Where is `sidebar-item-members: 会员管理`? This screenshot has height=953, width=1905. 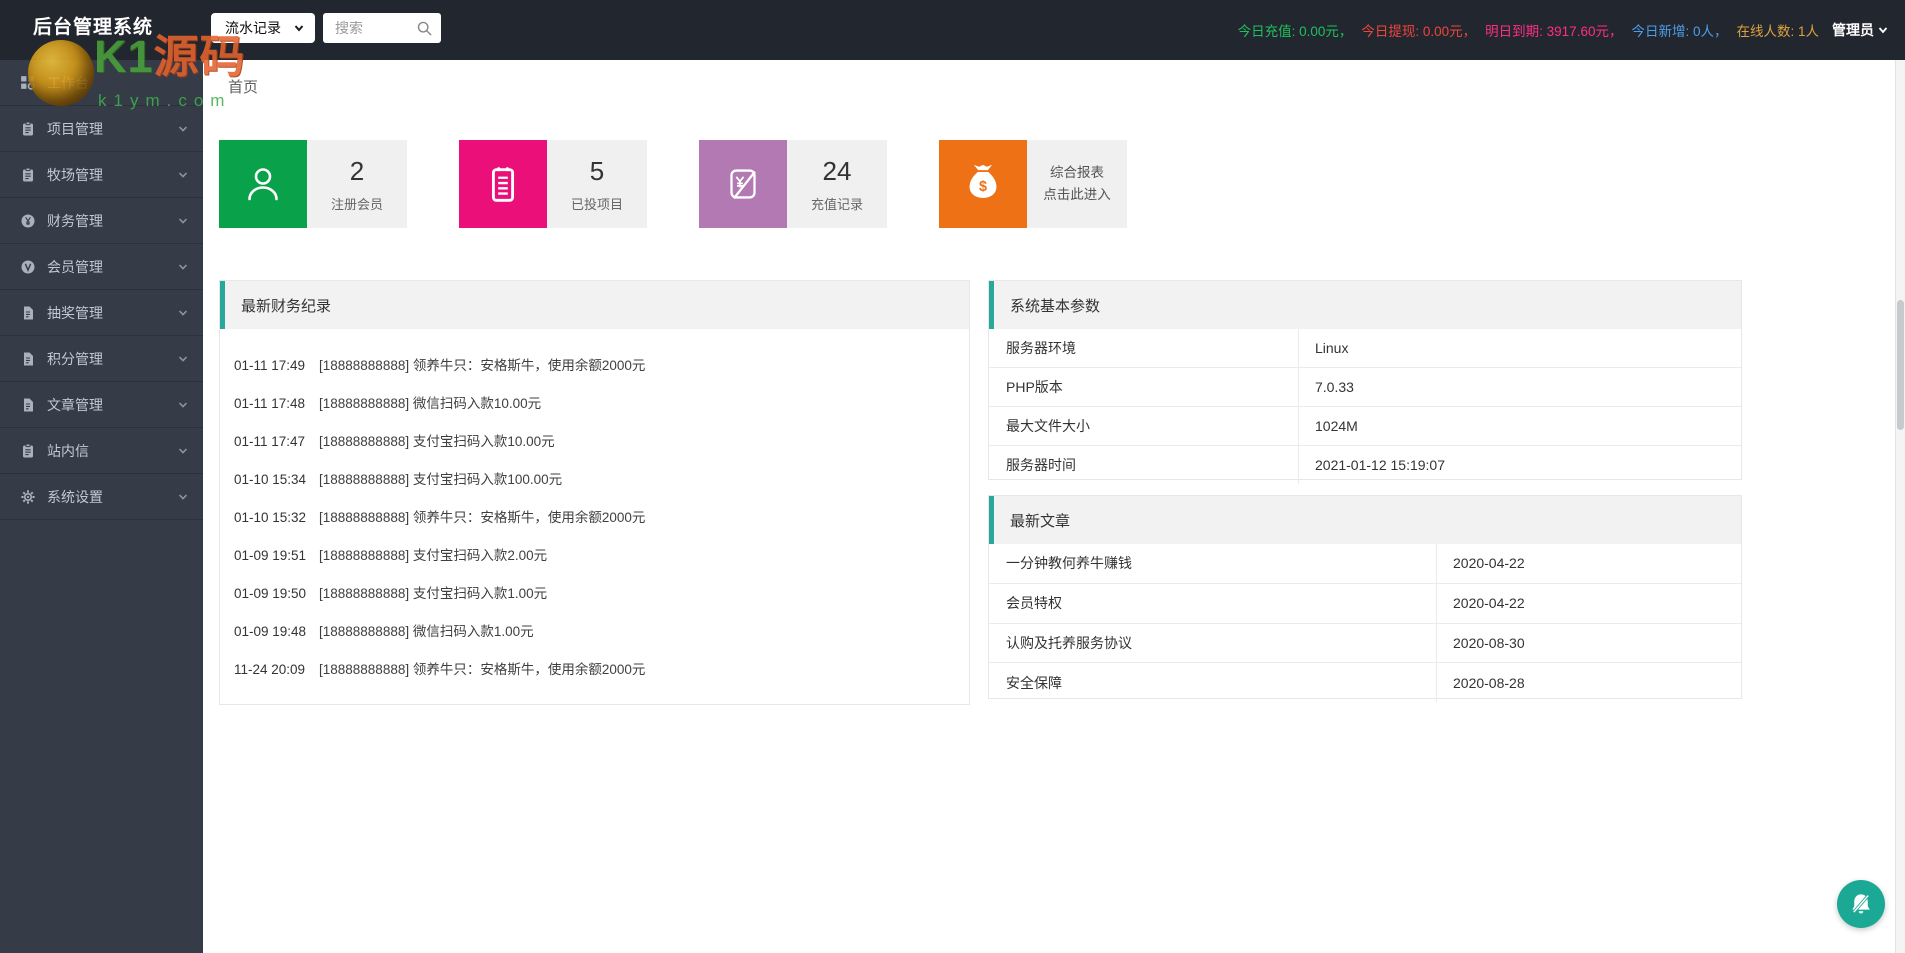
sidebar-item-members: 会员管理 is located at coordinates (101, 267).